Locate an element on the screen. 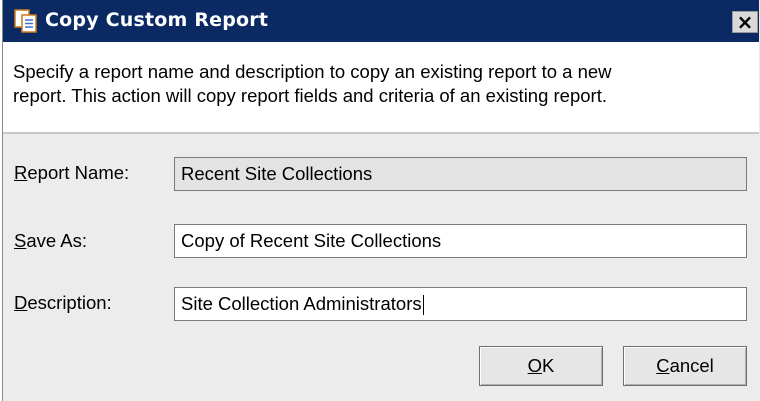 Image resolution: width=760 pixels, height=401 pixels. report-name-field: Recent Site Collections is located at coordinates (460, 174).